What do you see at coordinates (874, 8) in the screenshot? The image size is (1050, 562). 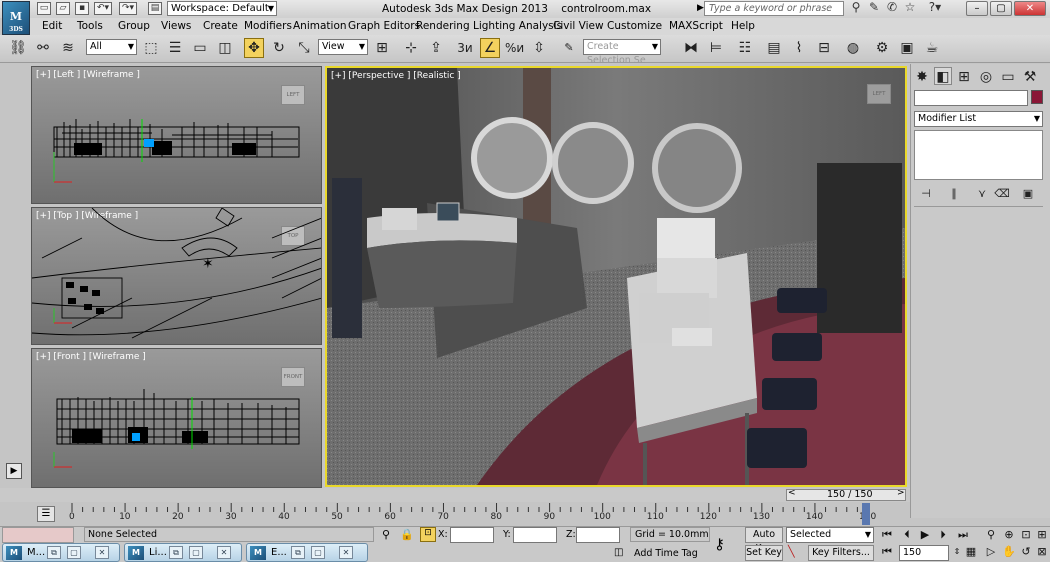 I see `subscription-icon: ✎` at bounding box center [874, 8].